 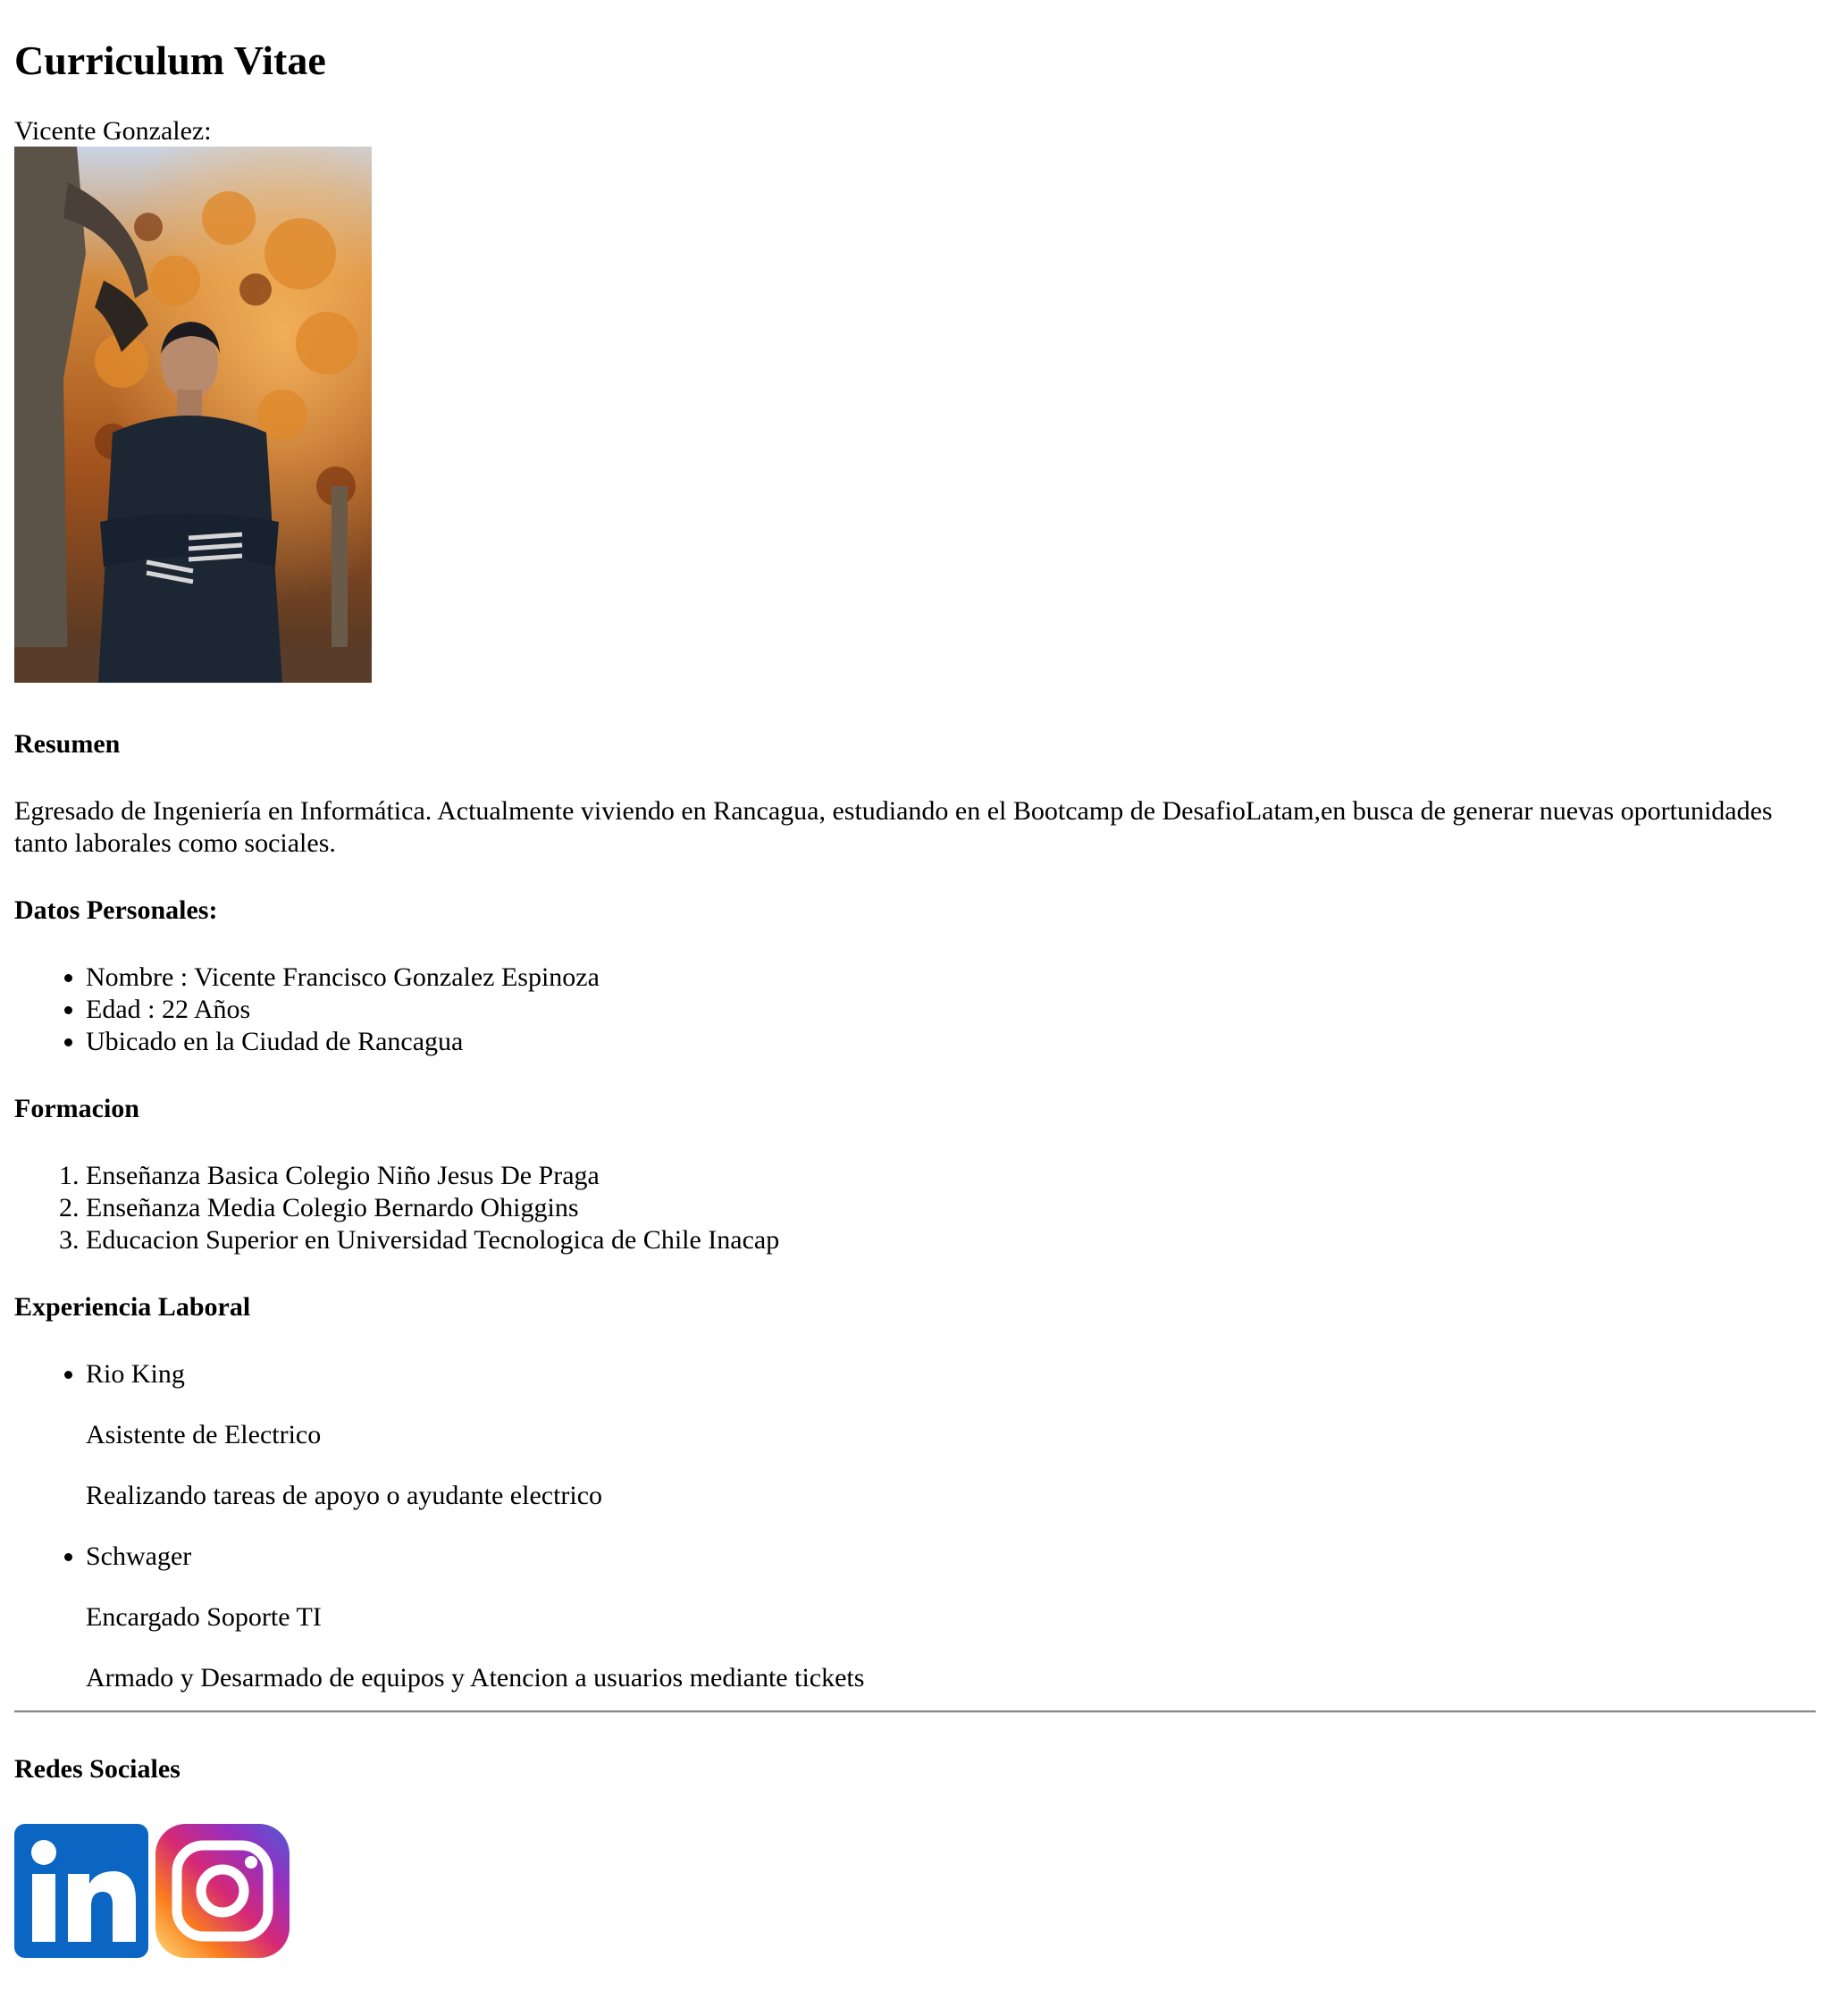 What do you see at coordinates (116, 910) in the screenshot?
I see `datos-heading: Datos Personales:` at bounding box center [116, 910].